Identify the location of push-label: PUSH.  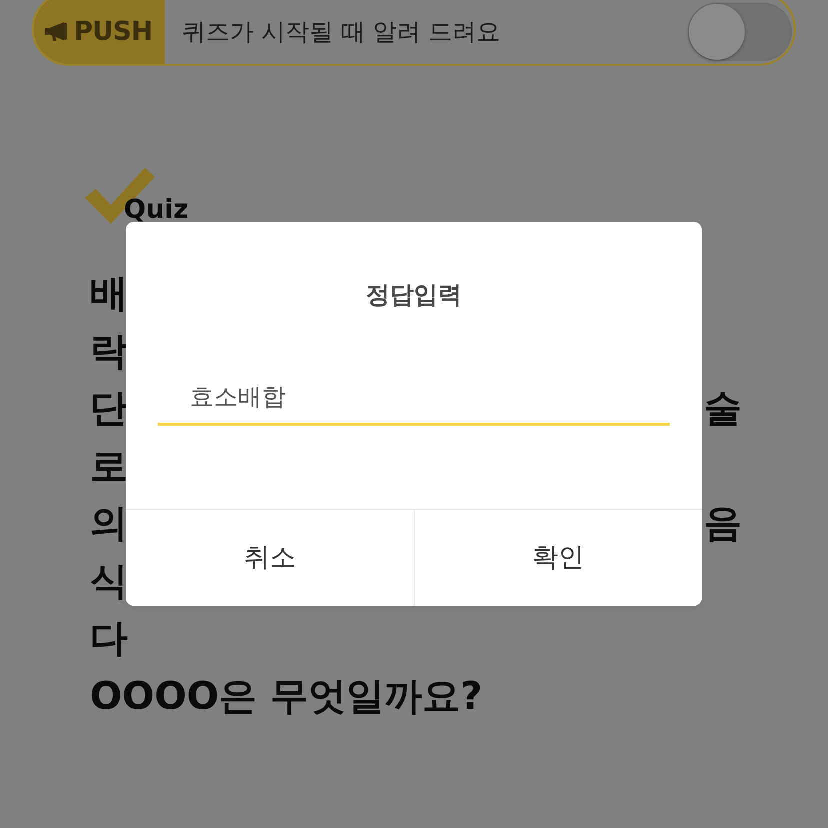
(113, 32).